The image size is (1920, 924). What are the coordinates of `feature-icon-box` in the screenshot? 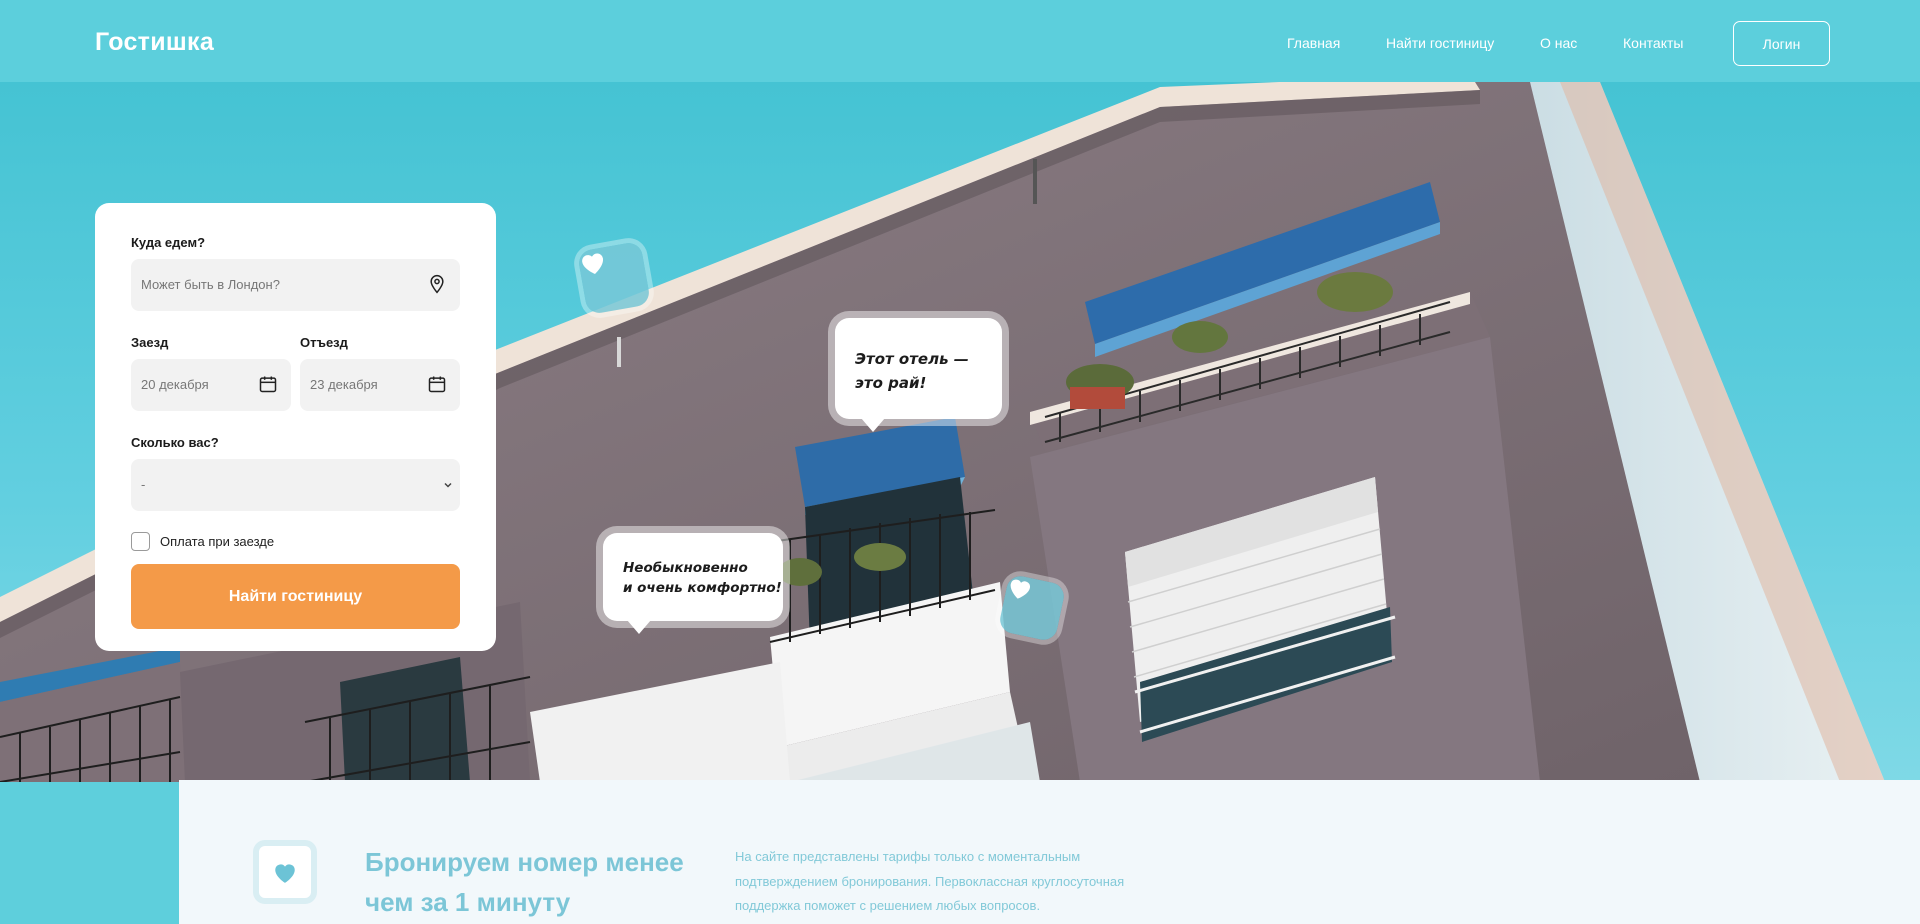 It's located at (285, 872).